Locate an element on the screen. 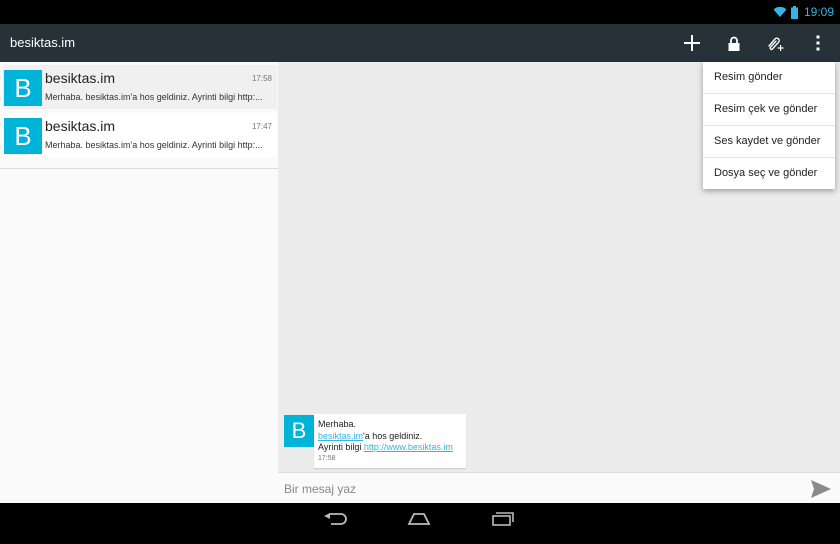 The image size is (840, 544). status-icons: 19:09 is located at coordinates (803, 12).